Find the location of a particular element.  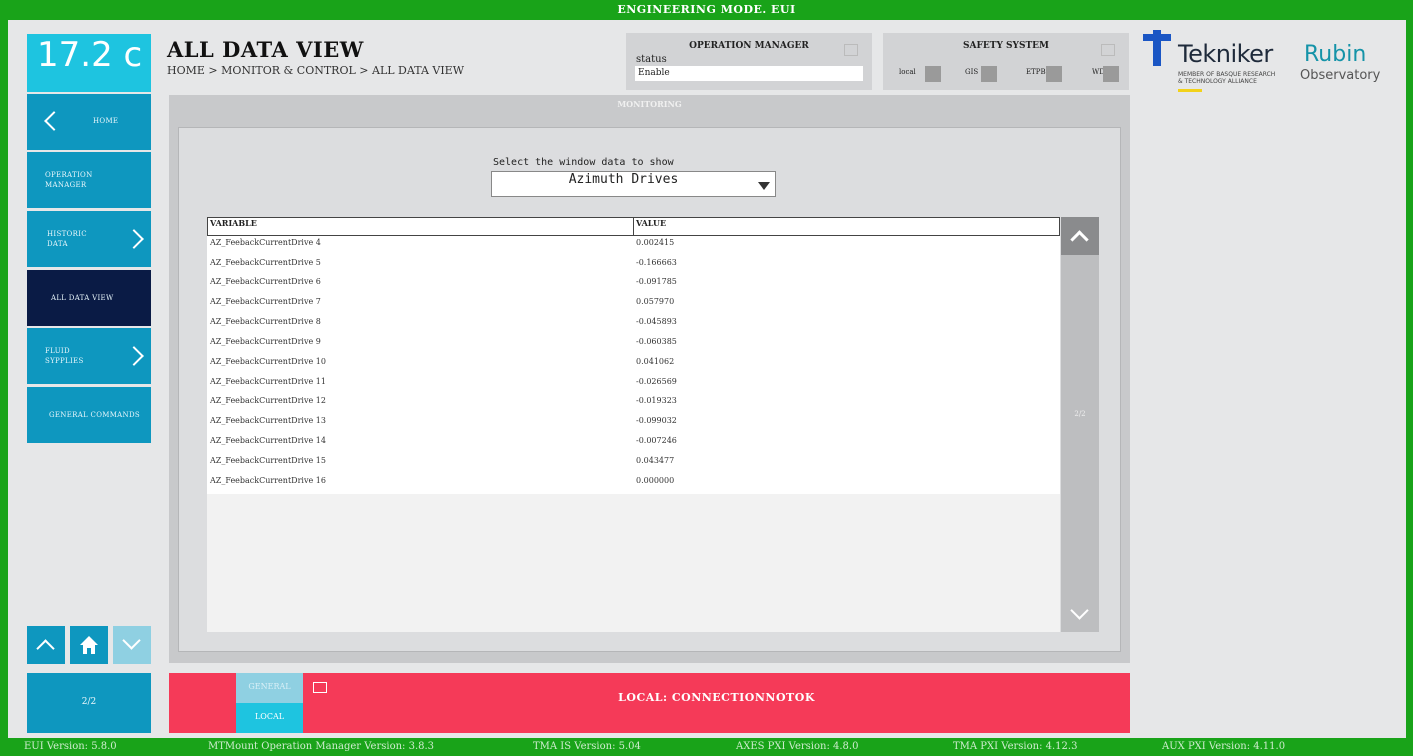

nav-general-commands-button: GENERAL COMMANDS is located at coordinates (89, 415).